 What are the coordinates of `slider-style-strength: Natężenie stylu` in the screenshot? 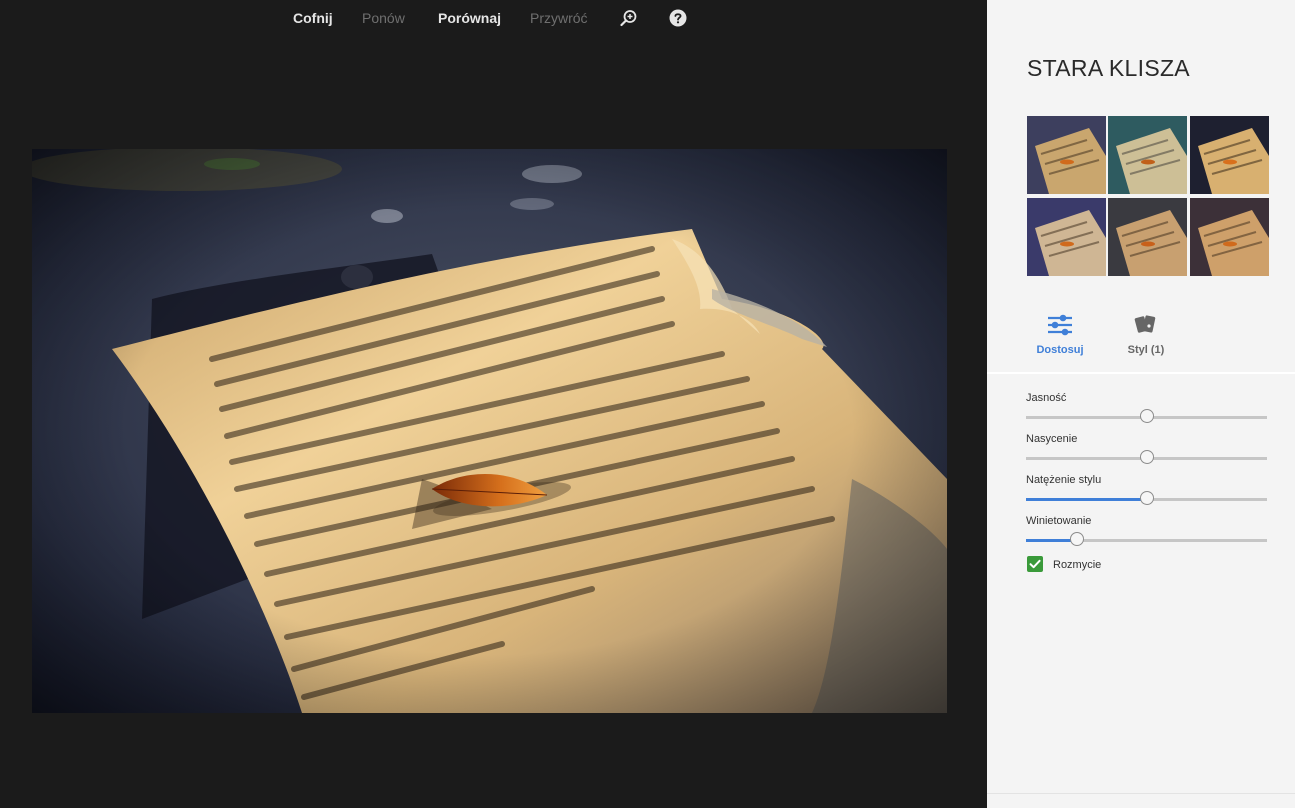 It's located at (1146, 489).